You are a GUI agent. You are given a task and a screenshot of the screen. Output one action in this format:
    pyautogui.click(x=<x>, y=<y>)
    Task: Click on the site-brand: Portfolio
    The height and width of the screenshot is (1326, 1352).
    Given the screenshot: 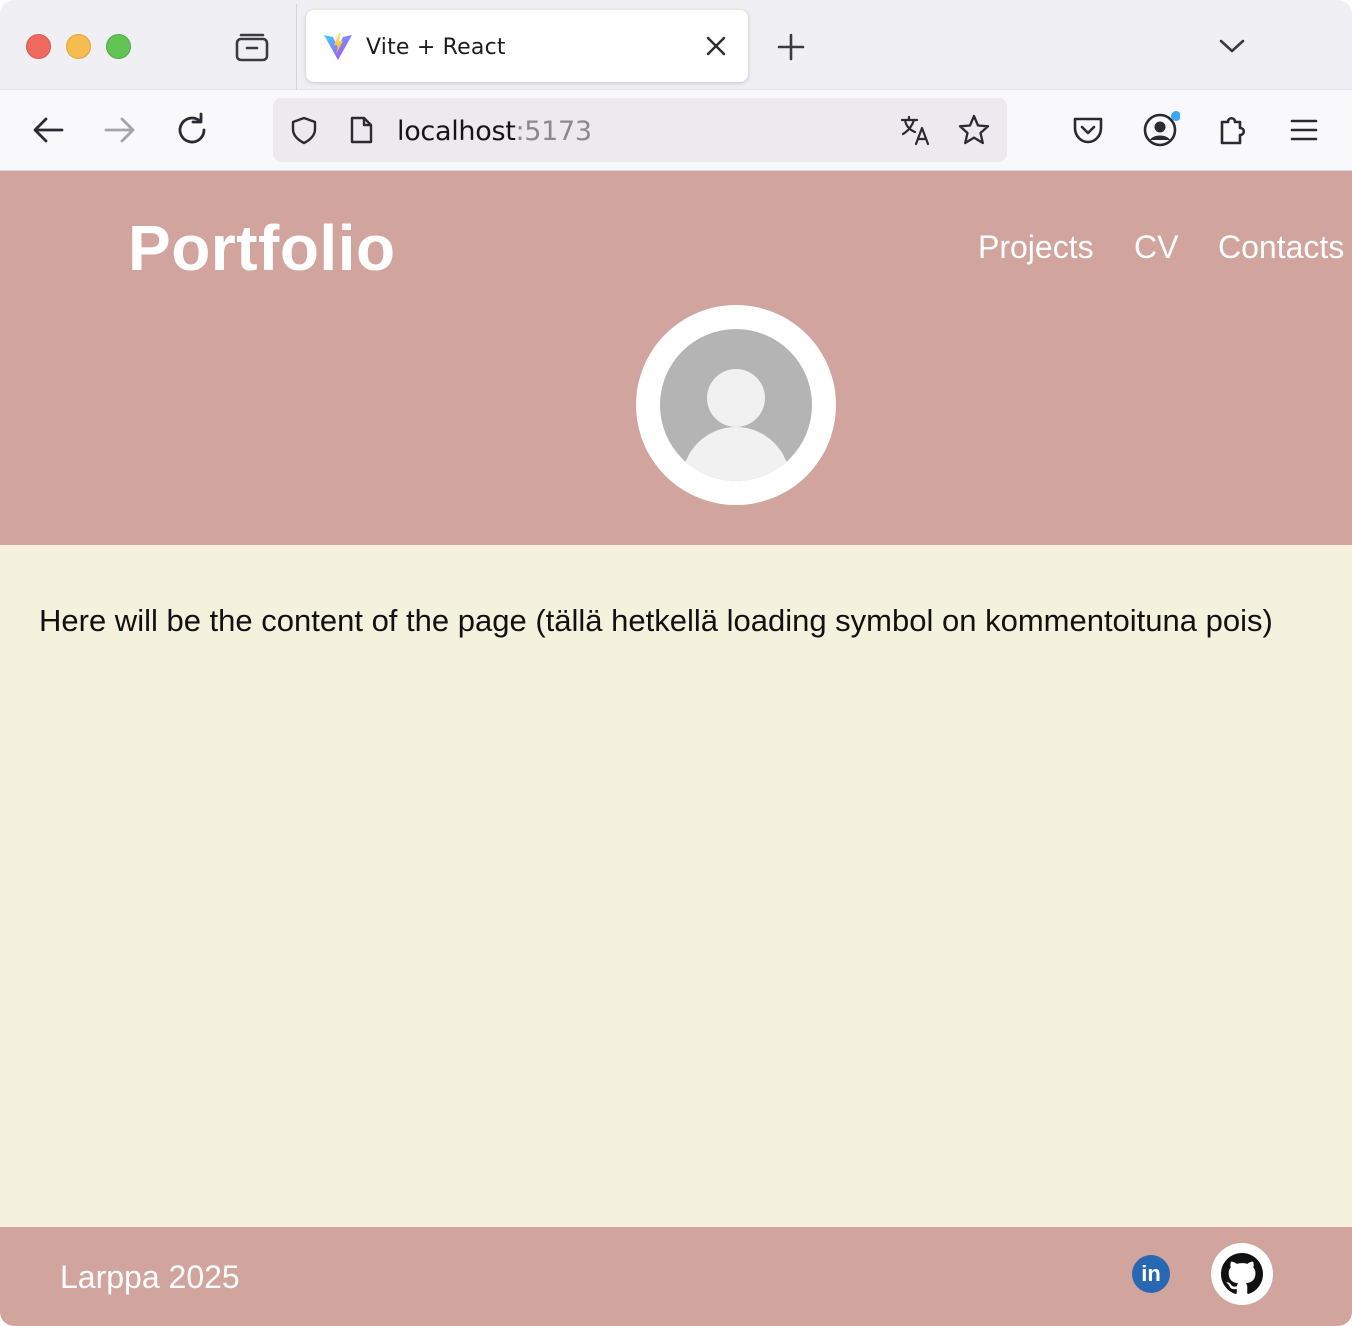 What is the action you would take?
    pyautogui.click(x=262, y=248)
    